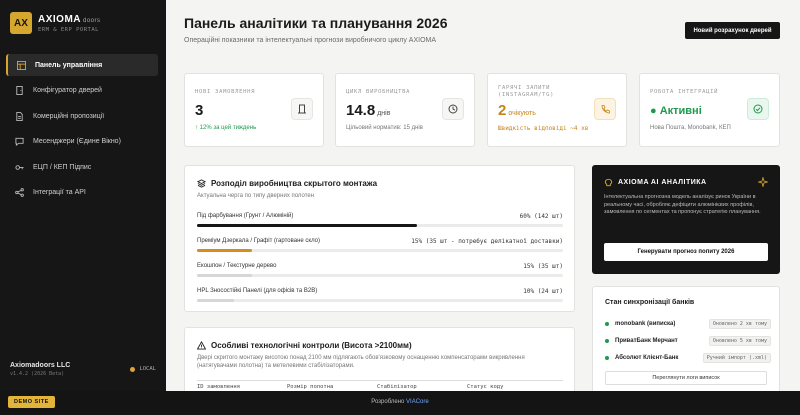 The image size is (800, 415). I want to click on sidebar-item-messengers: Месенджери (Єдине Вікно), so click(82, 142).